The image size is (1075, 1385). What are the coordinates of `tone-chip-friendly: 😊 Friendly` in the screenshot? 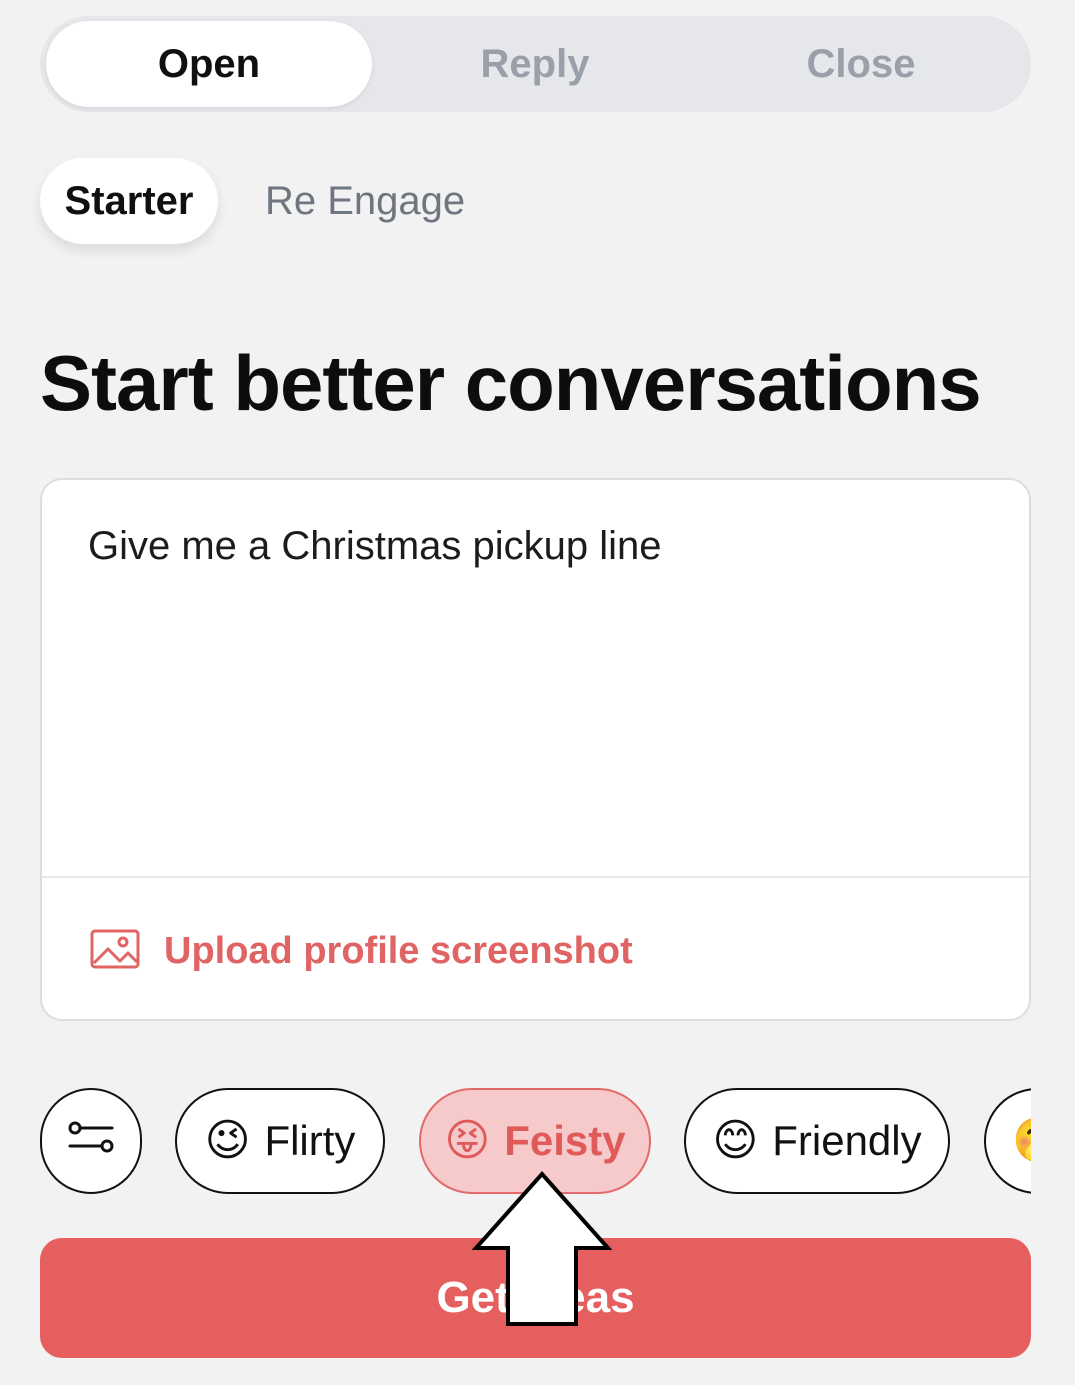 It's located at (817, 1141).